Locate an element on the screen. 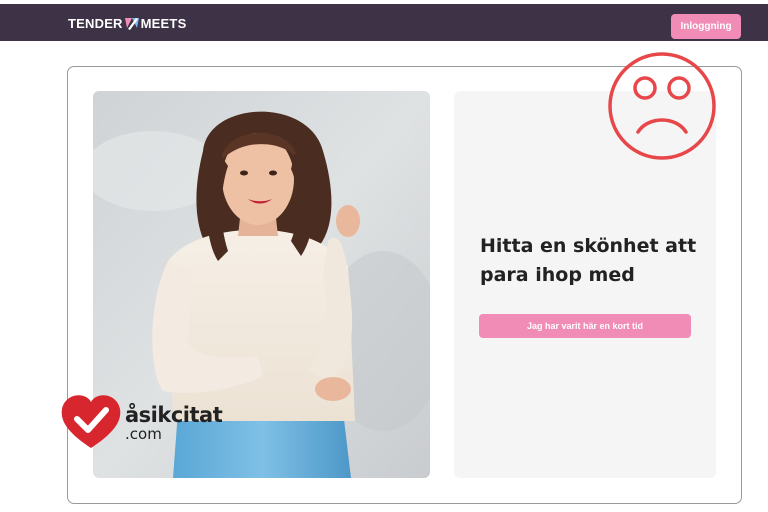 The height and width of the screenshot is (512, 768). watermark-line1: åsikcitat is located at coordinates (174, 415).